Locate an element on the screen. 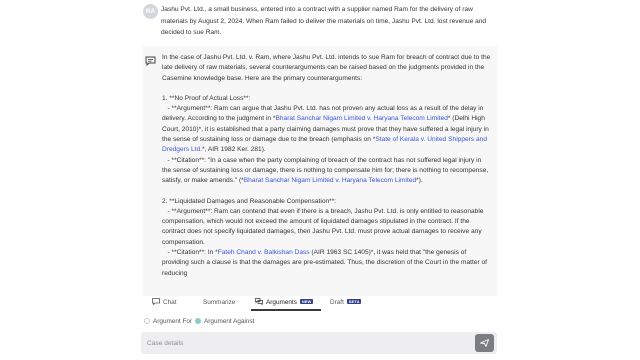  argument-type-radios: Argument For Argument Against is located at coordinates (293, 322).